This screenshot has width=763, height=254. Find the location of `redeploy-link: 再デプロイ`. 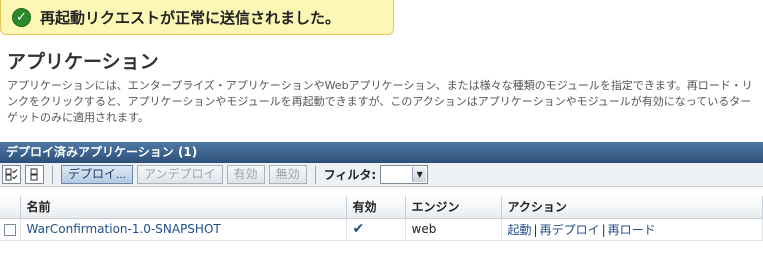

redeploy-link: 再デプロイ is located at coordinates (570, 230).